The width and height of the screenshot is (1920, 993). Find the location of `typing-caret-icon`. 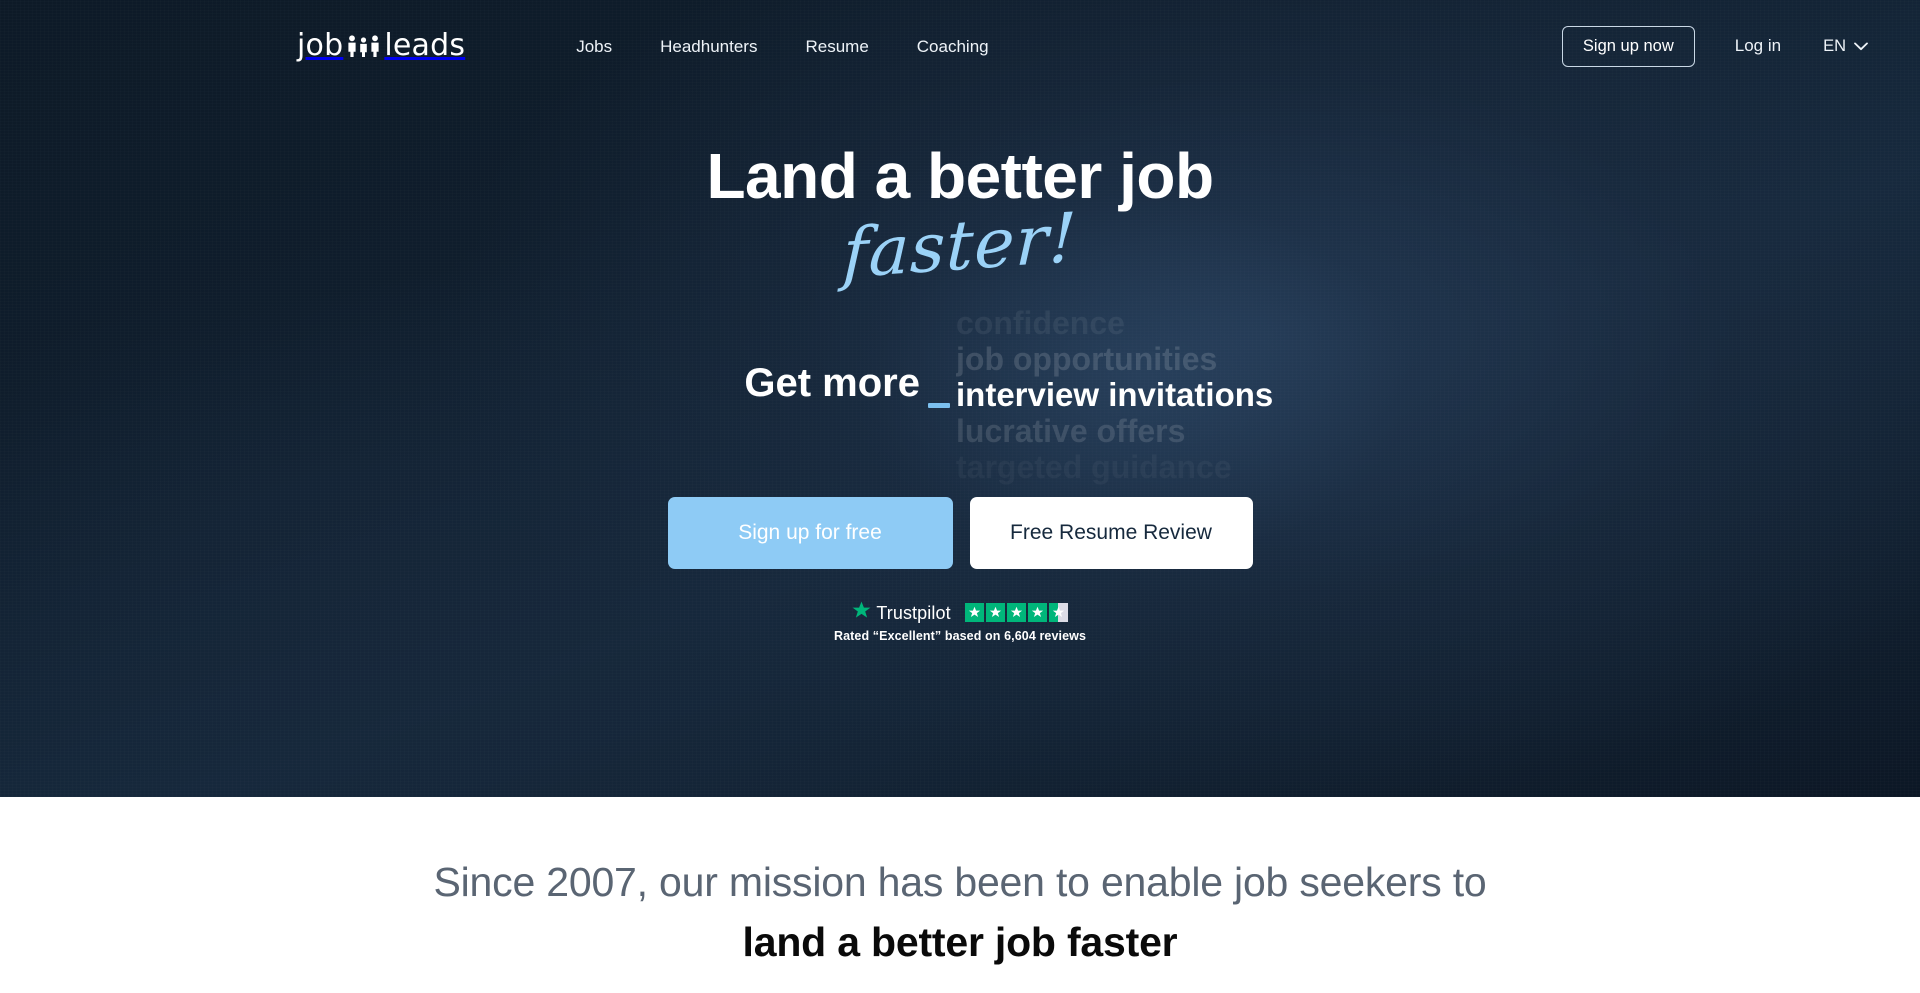

typing-caret-icon is located at coordinates (939, 405).